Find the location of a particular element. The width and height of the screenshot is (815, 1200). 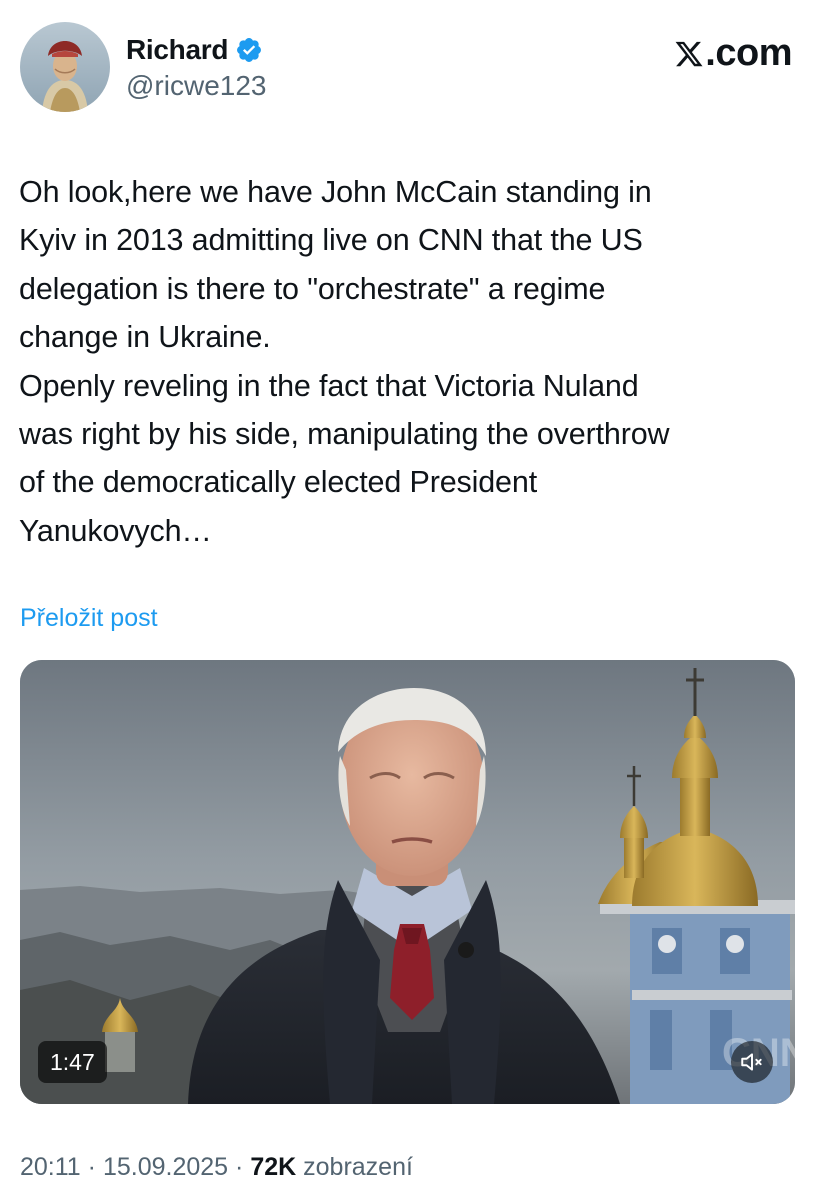

views-count: 72K is located at coordinates (273, 1167).